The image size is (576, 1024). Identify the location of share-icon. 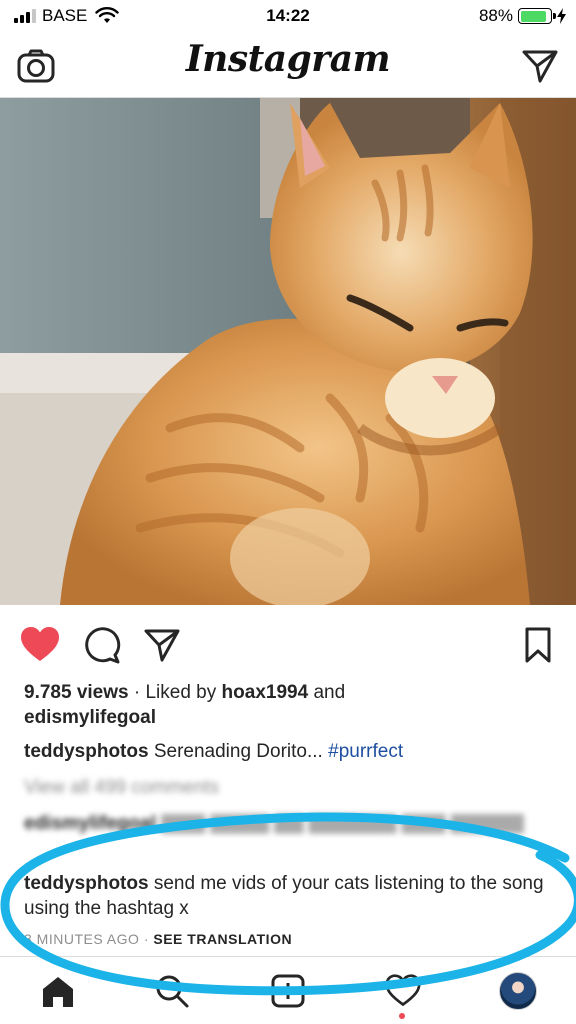
(162, 645).